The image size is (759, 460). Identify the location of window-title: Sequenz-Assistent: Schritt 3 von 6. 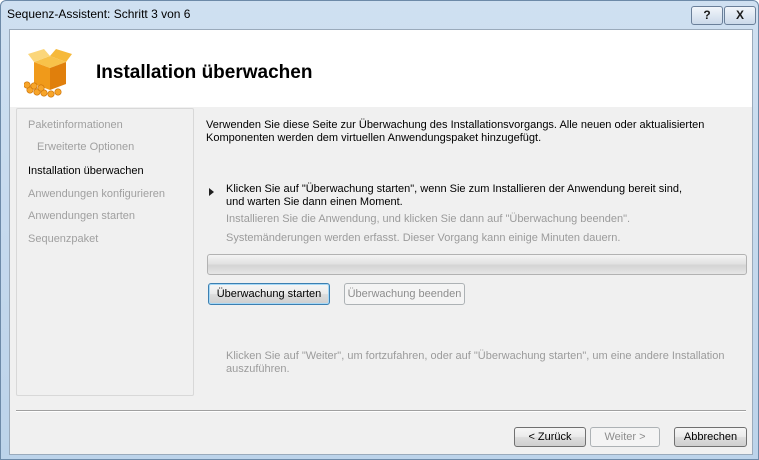
(99, 14).